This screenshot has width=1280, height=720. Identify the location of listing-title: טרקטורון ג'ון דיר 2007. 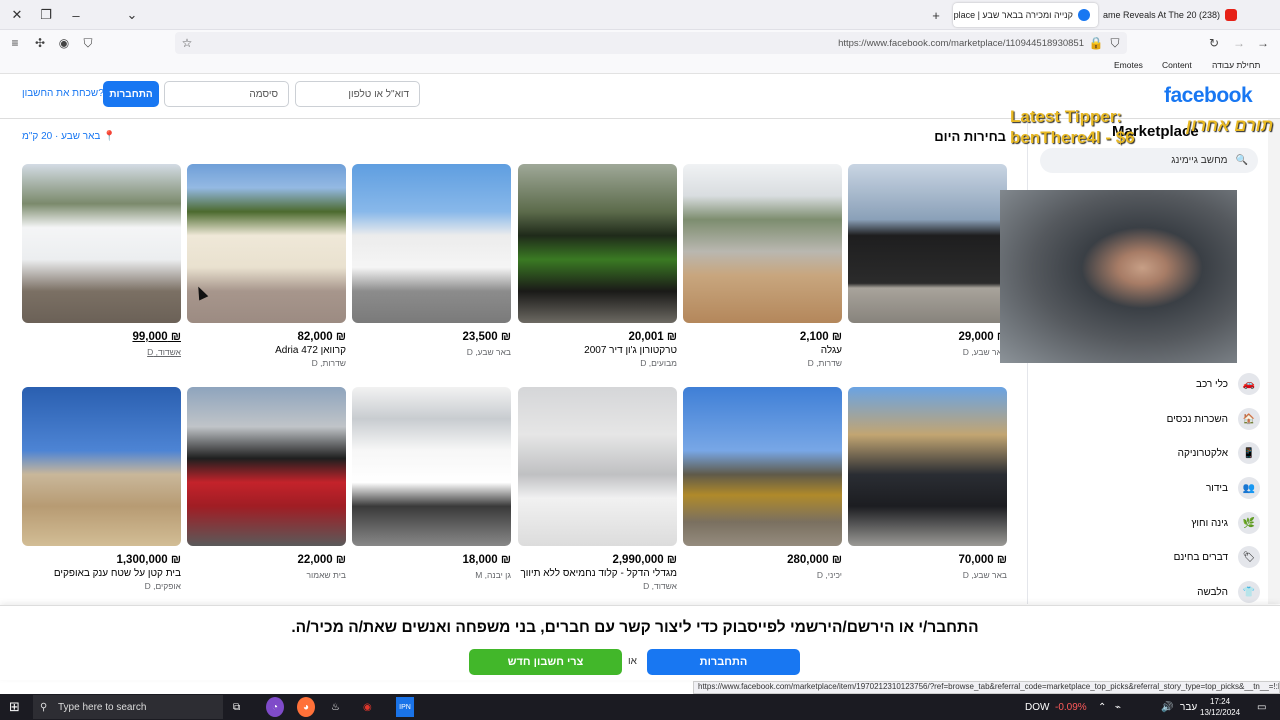
(630, 350).